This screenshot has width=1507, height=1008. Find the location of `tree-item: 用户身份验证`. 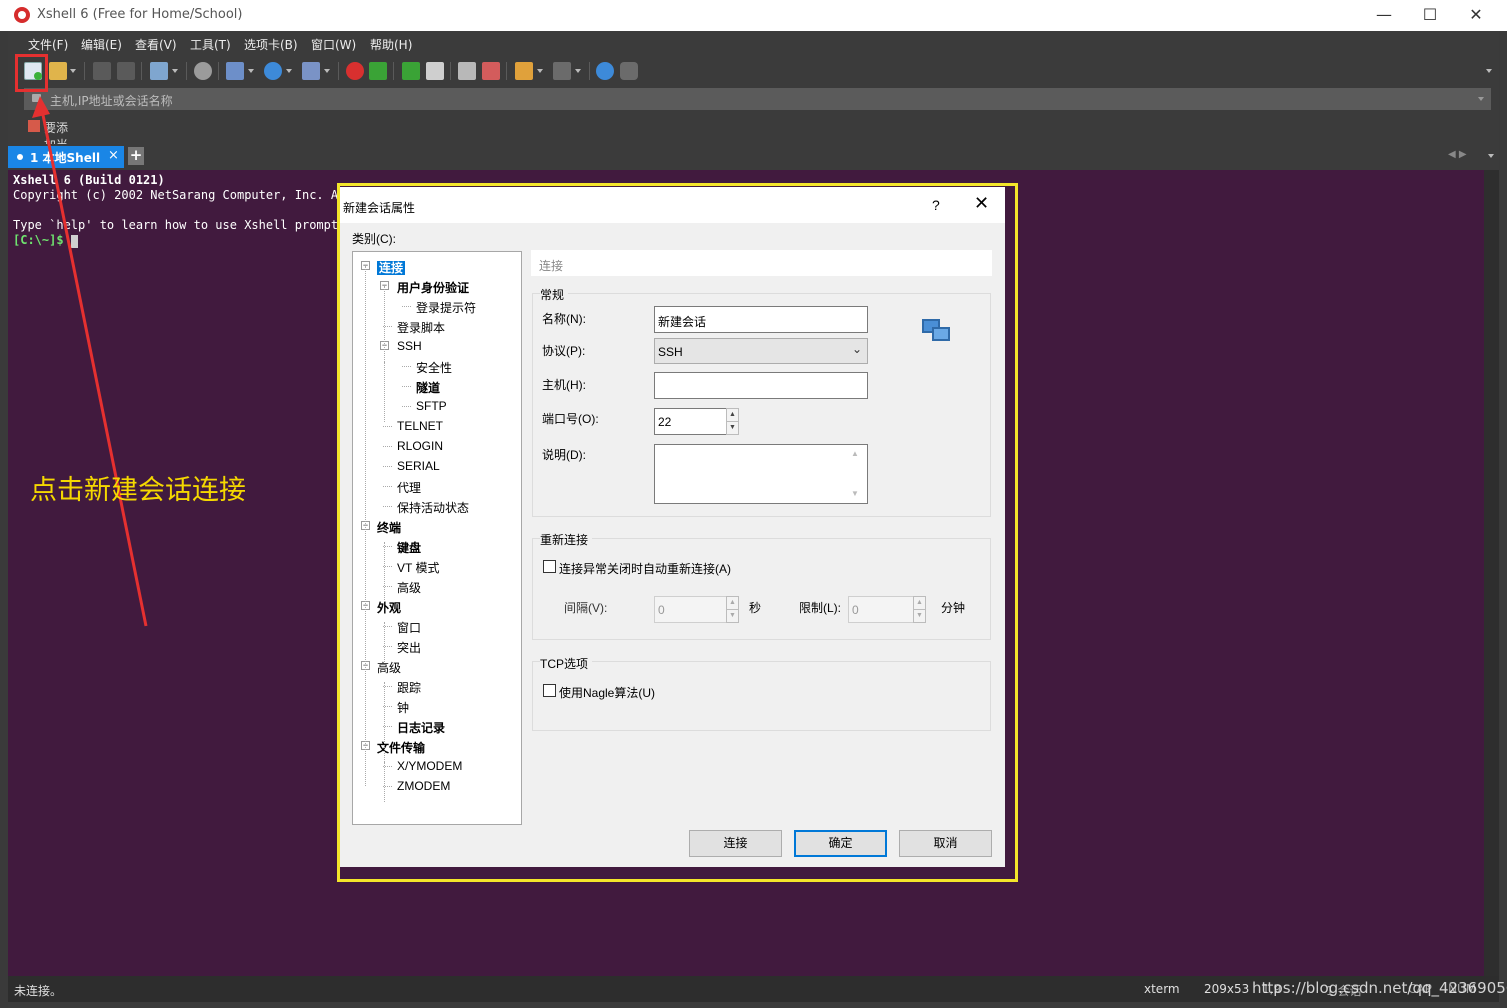

tree-item: 用户身份验证 is located at coordinates (433, 287).